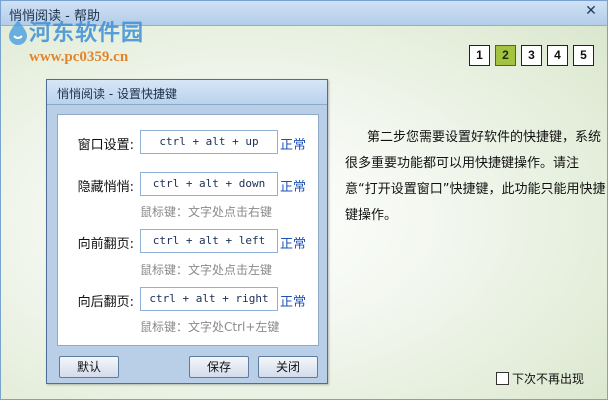 This screenshot has height=400, width=608. Describe the element at coordinates (187, 92) in the screenshot. I see `dialog-title-bar: 悄悄阅读 - 设置快捷键` at that location.